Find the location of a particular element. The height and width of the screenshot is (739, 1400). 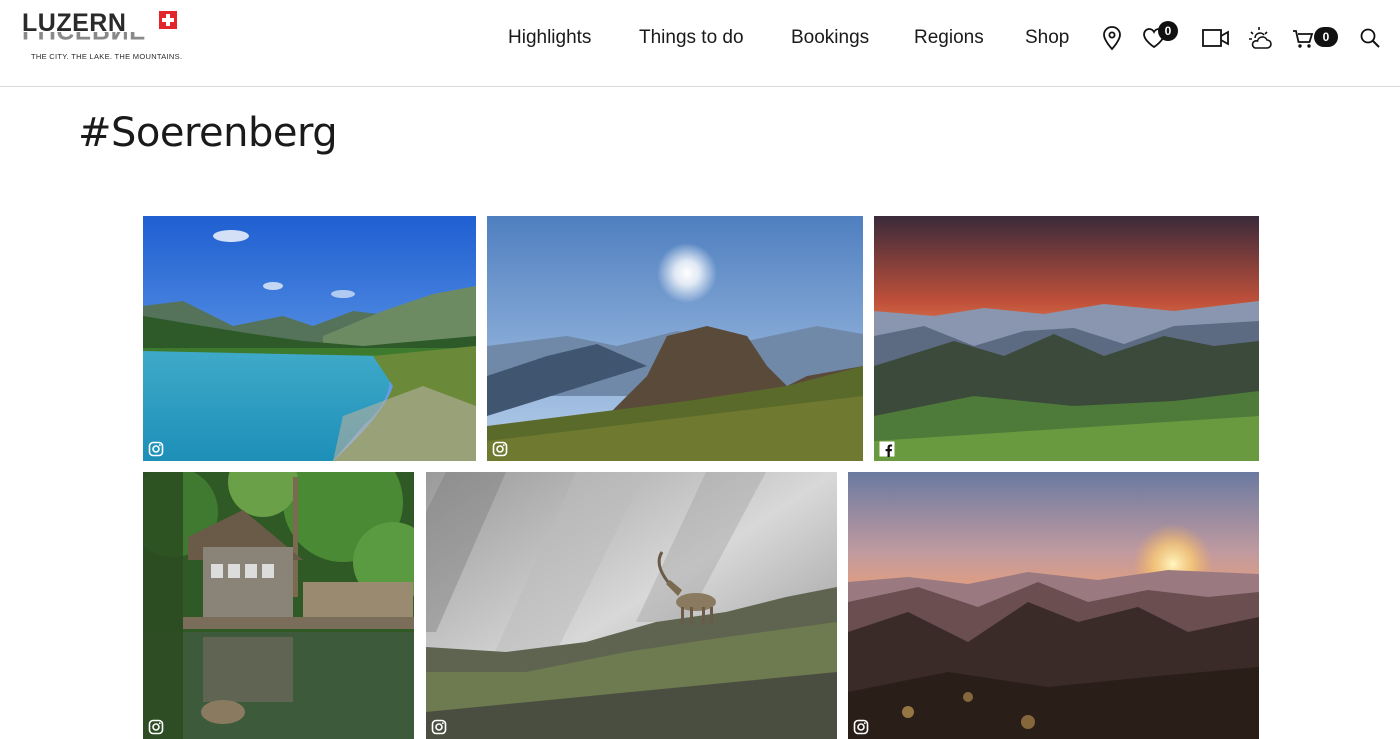

facebook-icon is located at coordinates (887, 449).